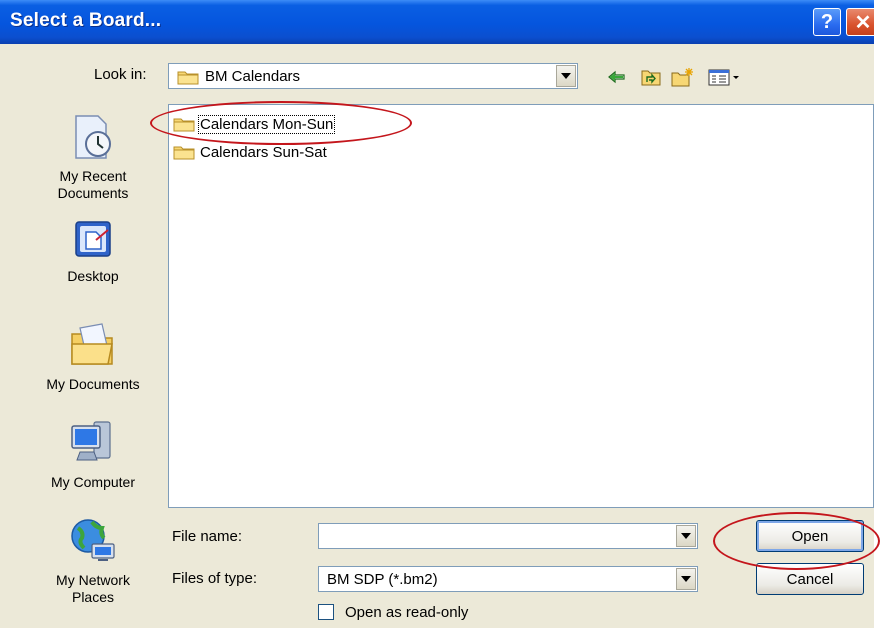  I want to click on my-documents-icon, so click(93, 345).